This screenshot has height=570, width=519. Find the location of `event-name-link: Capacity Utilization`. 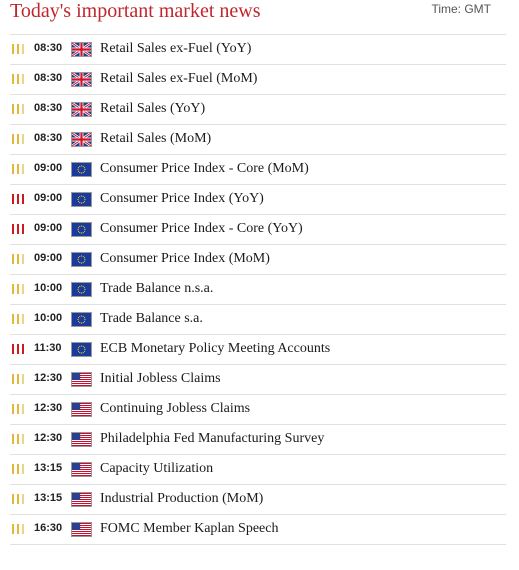

event-name-link: Capacity Utilization is located at coordinates (156, 469).